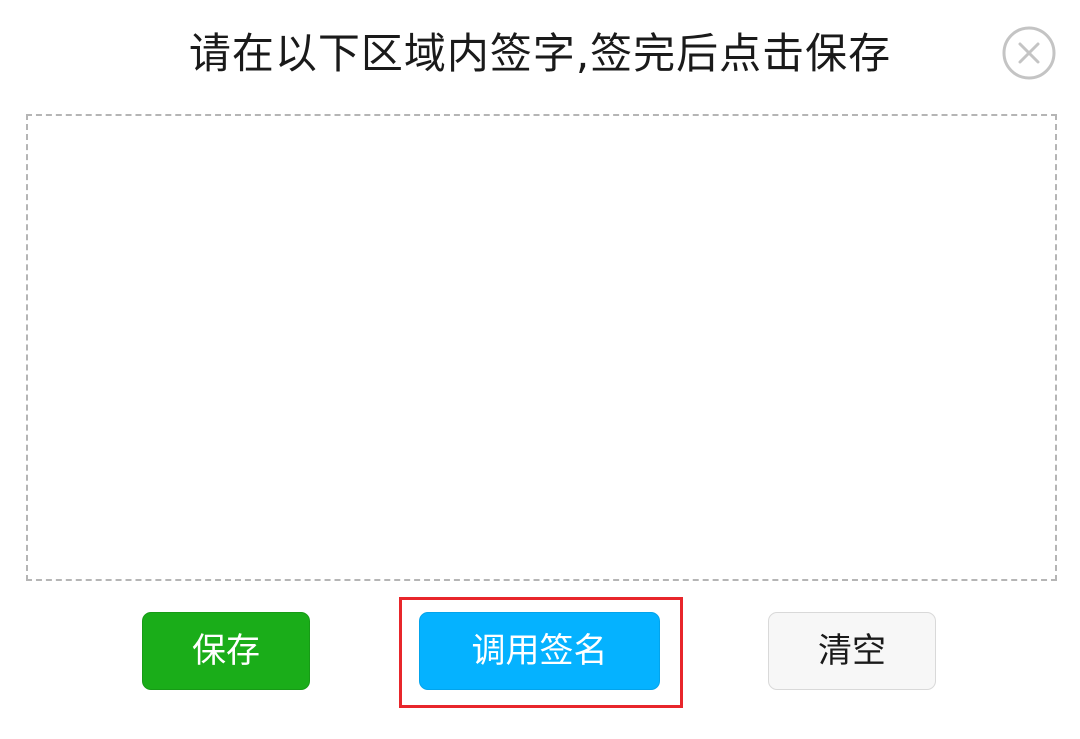  What do you see at coordinates (226, 651) in the screenshot?
I see `save-button: 保存` at bounding box center [226, 651].